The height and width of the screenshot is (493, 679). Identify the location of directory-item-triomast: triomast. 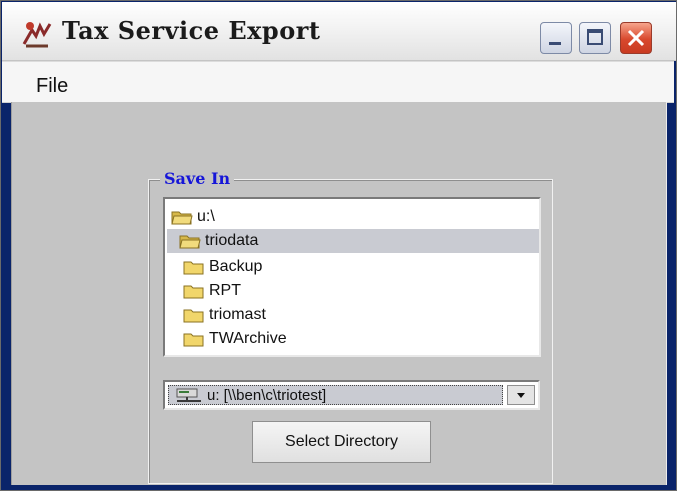
(224, 315).